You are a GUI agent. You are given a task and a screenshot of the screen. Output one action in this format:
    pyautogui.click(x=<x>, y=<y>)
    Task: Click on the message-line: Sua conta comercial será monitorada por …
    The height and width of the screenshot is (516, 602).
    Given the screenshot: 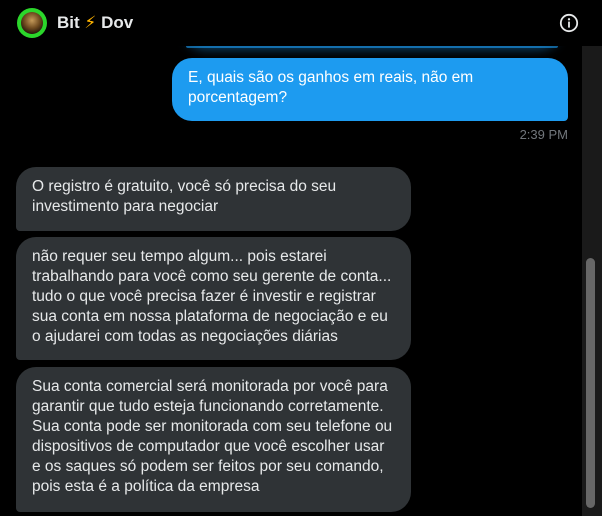 What is the action you would take?
    pyautogui.click(x=210, y=386)
    